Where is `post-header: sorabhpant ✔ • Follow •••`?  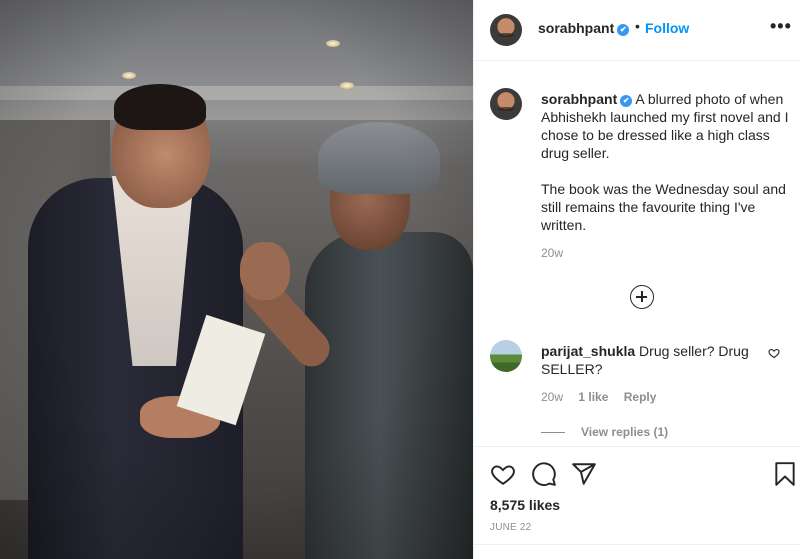
post-header: sorabhpant ✔ • Follow ••• is located at coordinates (637, 30).